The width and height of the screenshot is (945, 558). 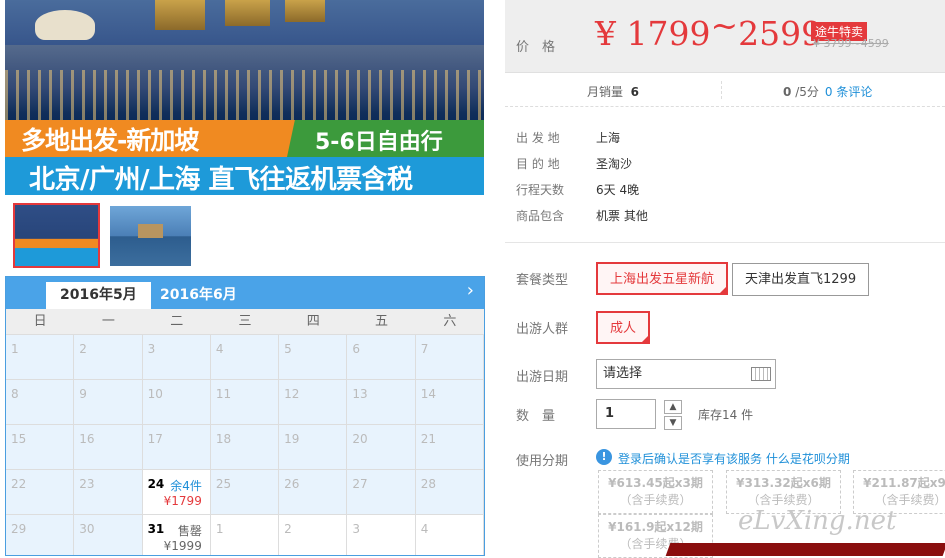 I want to click on calendar-day: 24 余4件 ¥1799, so click(x=176, y=492).